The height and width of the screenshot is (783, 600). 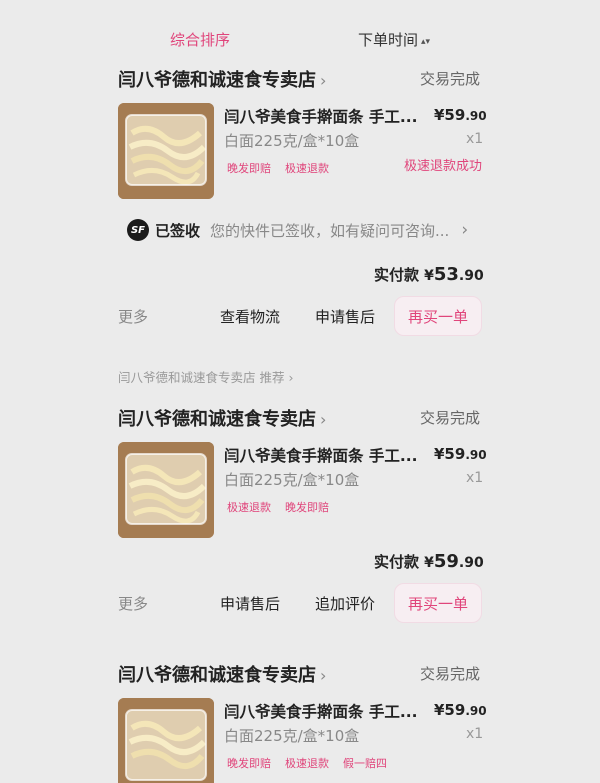 I want to click on total-amount: ¥59.90, so click(x=454, y=561).